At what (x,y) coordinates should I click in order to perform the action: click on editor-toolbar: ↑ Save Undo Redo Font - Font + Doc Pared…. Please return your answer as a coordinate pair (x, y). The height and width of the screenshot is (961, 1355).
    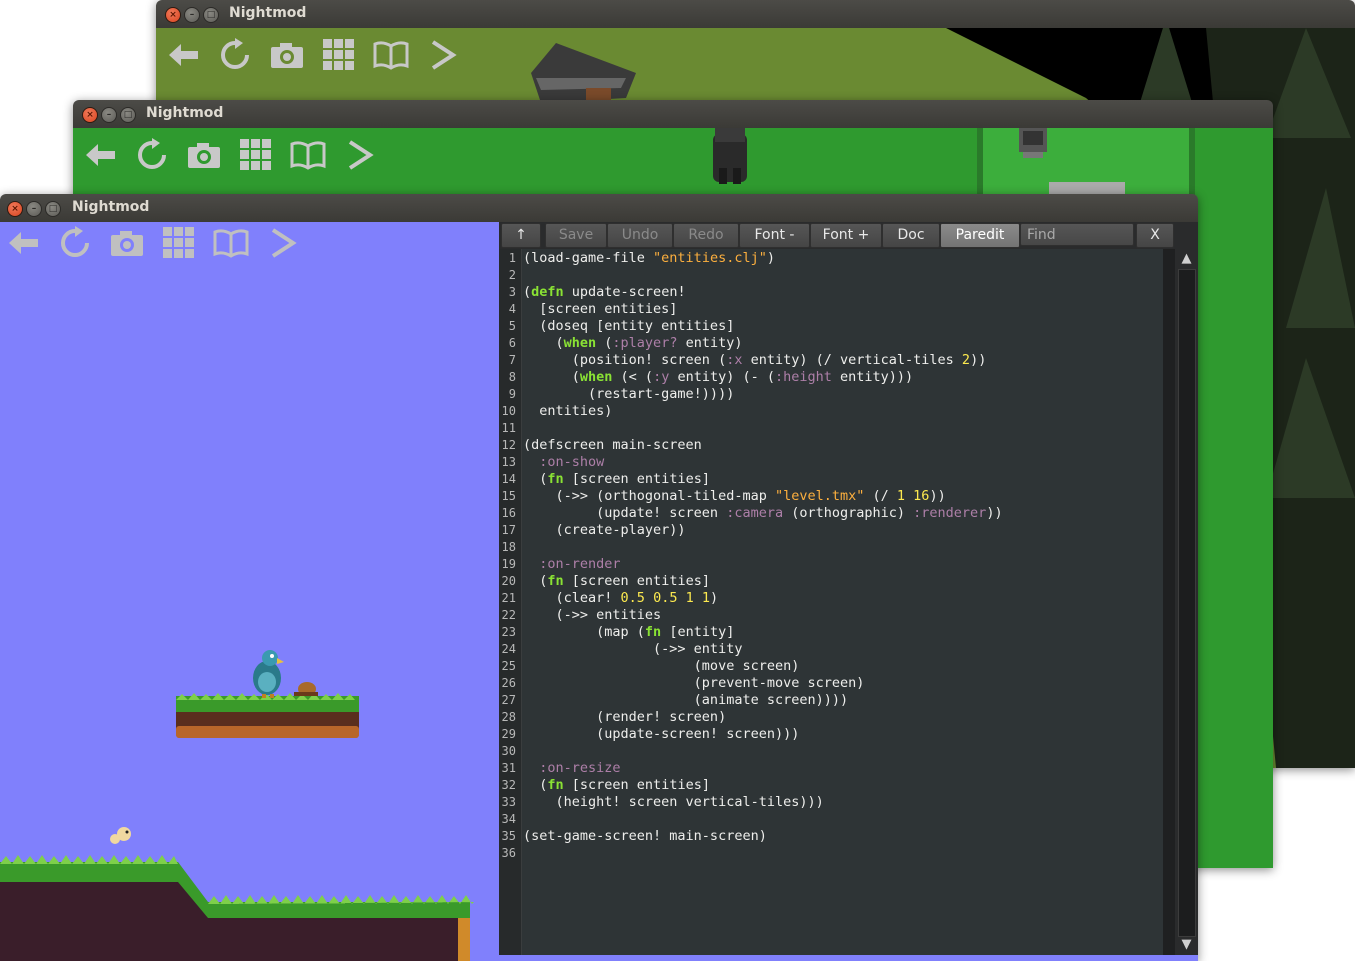
    Looking at the image, I should click on (848, 236).